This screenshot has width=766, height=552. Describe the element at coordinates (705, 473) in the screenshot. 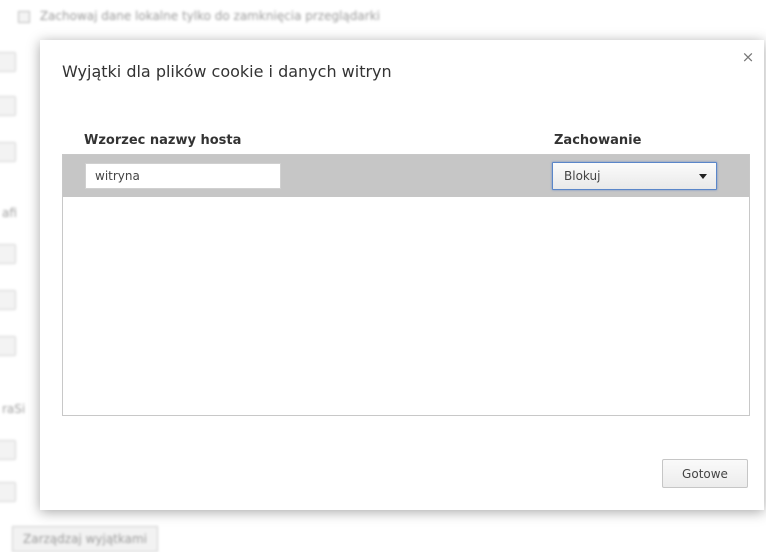

I see `done-button: Gotowe` at that location.